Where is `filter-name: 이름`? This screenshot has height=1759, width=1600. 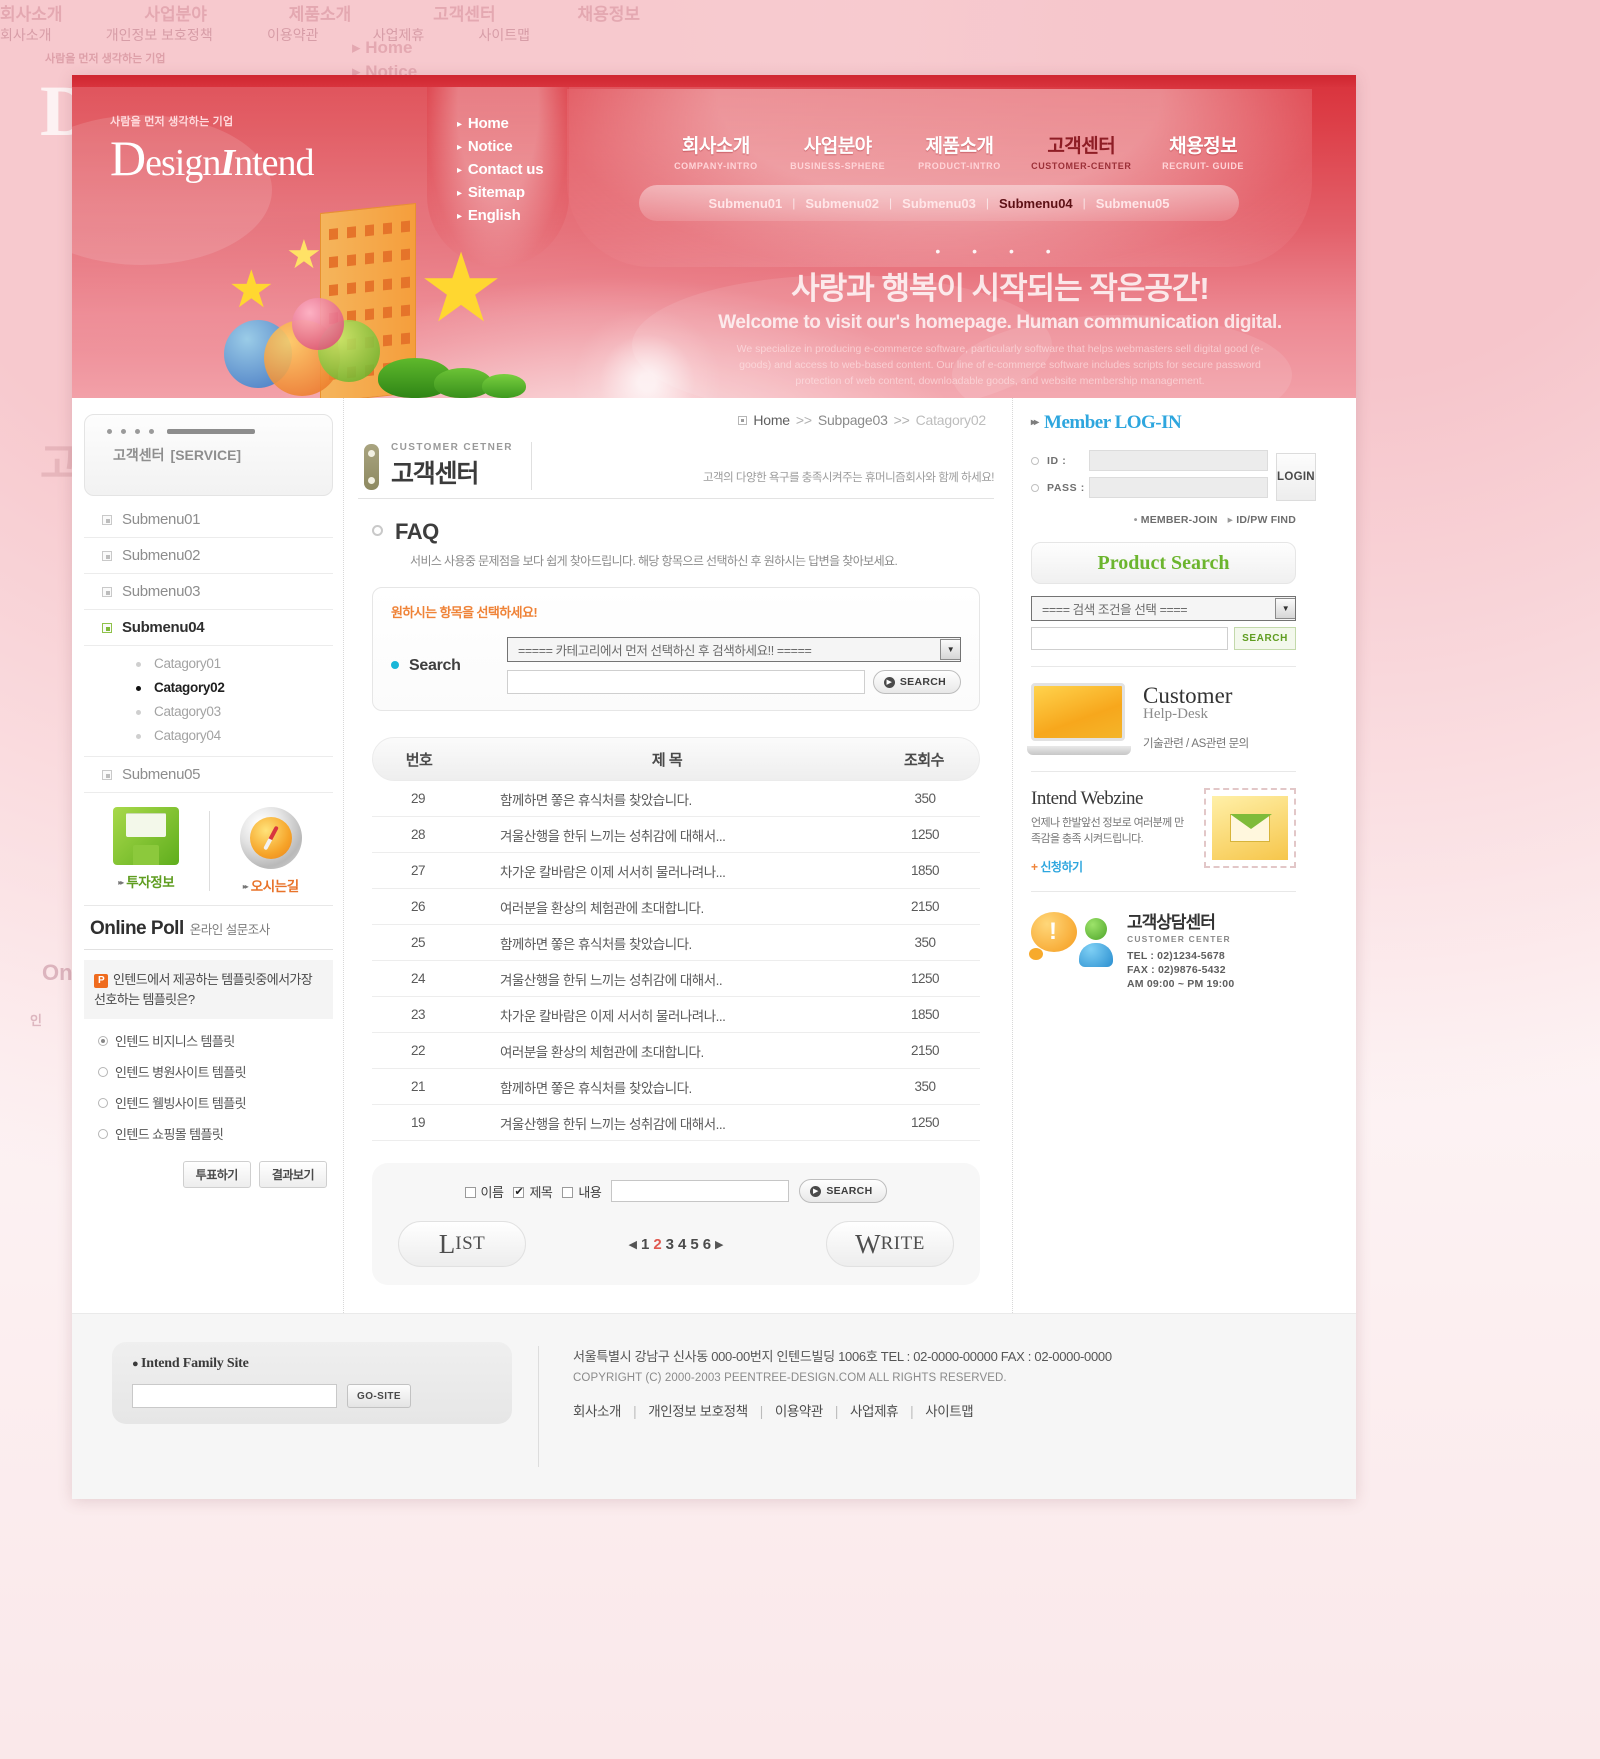
filter-name: 이름 is located at coordinates (484, 1191).